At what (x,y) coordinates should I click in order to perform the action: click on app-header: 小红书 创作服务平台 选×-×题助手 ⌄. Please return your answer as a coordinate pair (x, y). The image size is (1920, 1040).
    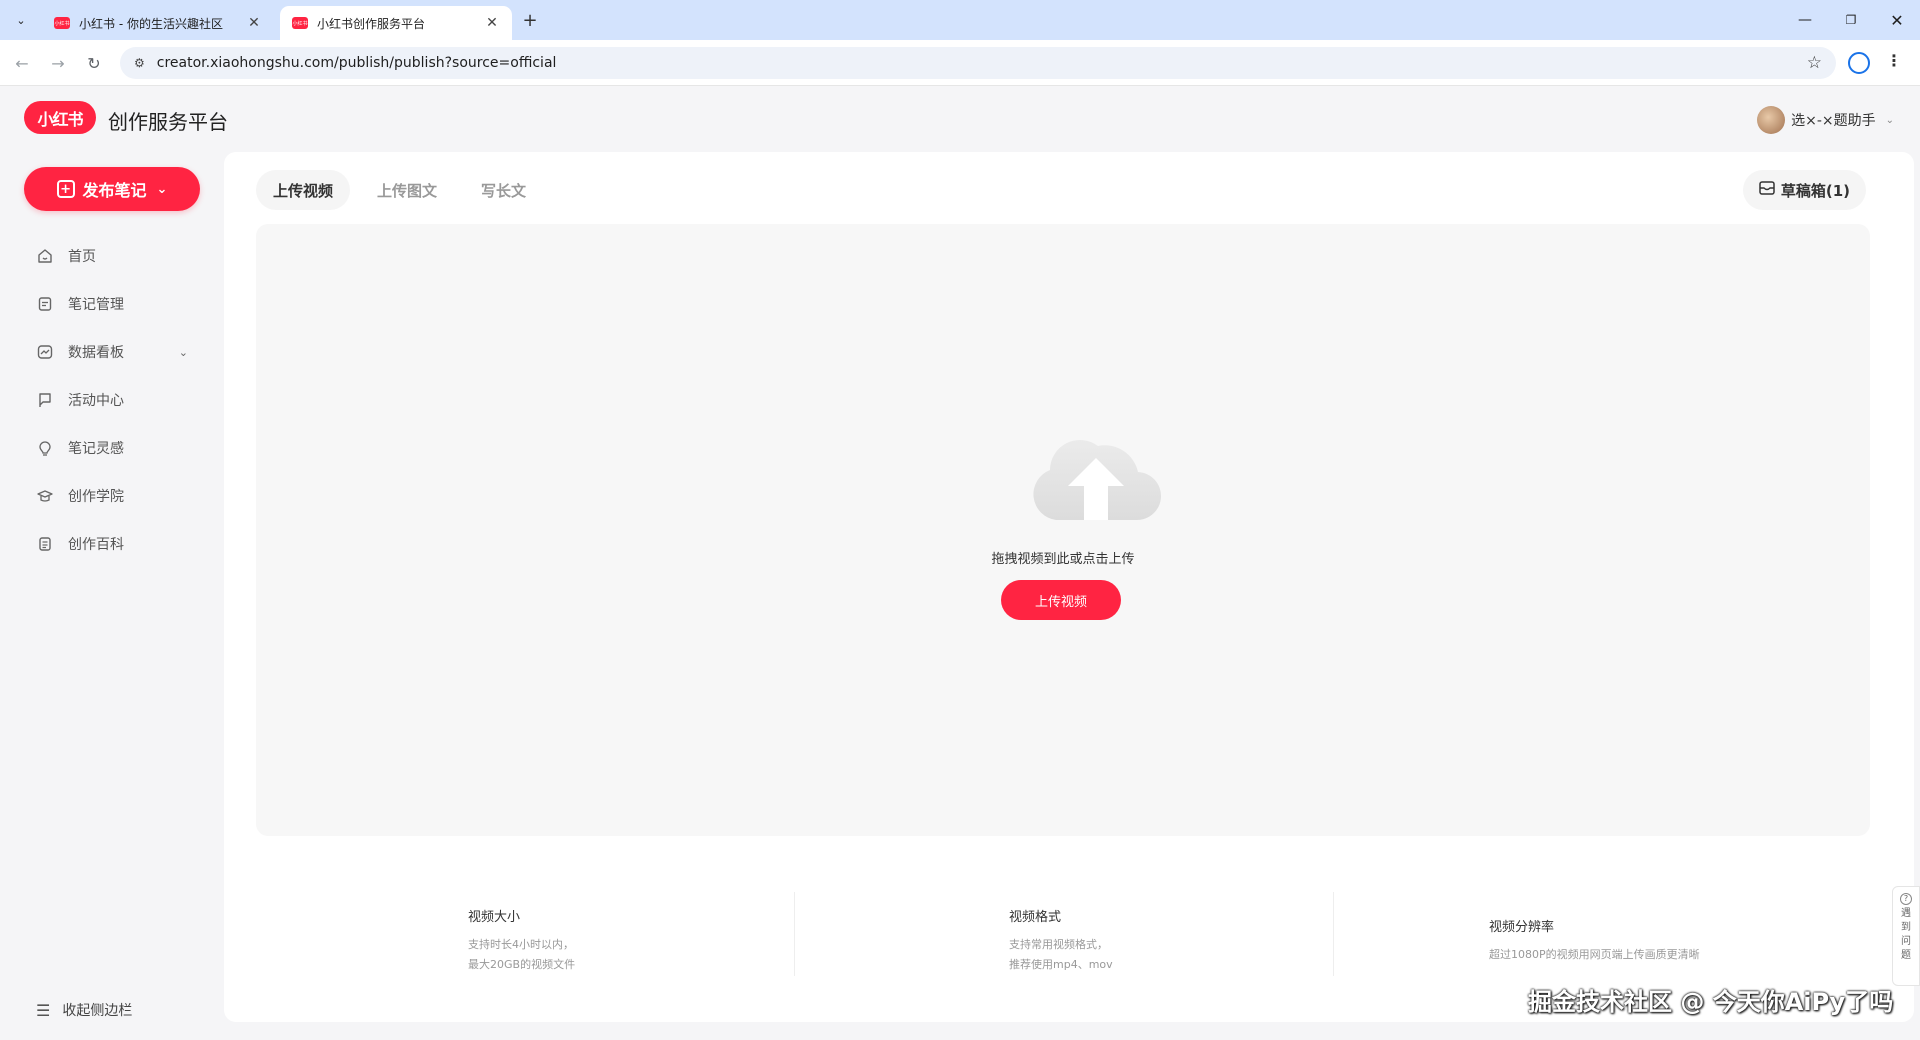
    Looking at the image, I should click on (960, 118).